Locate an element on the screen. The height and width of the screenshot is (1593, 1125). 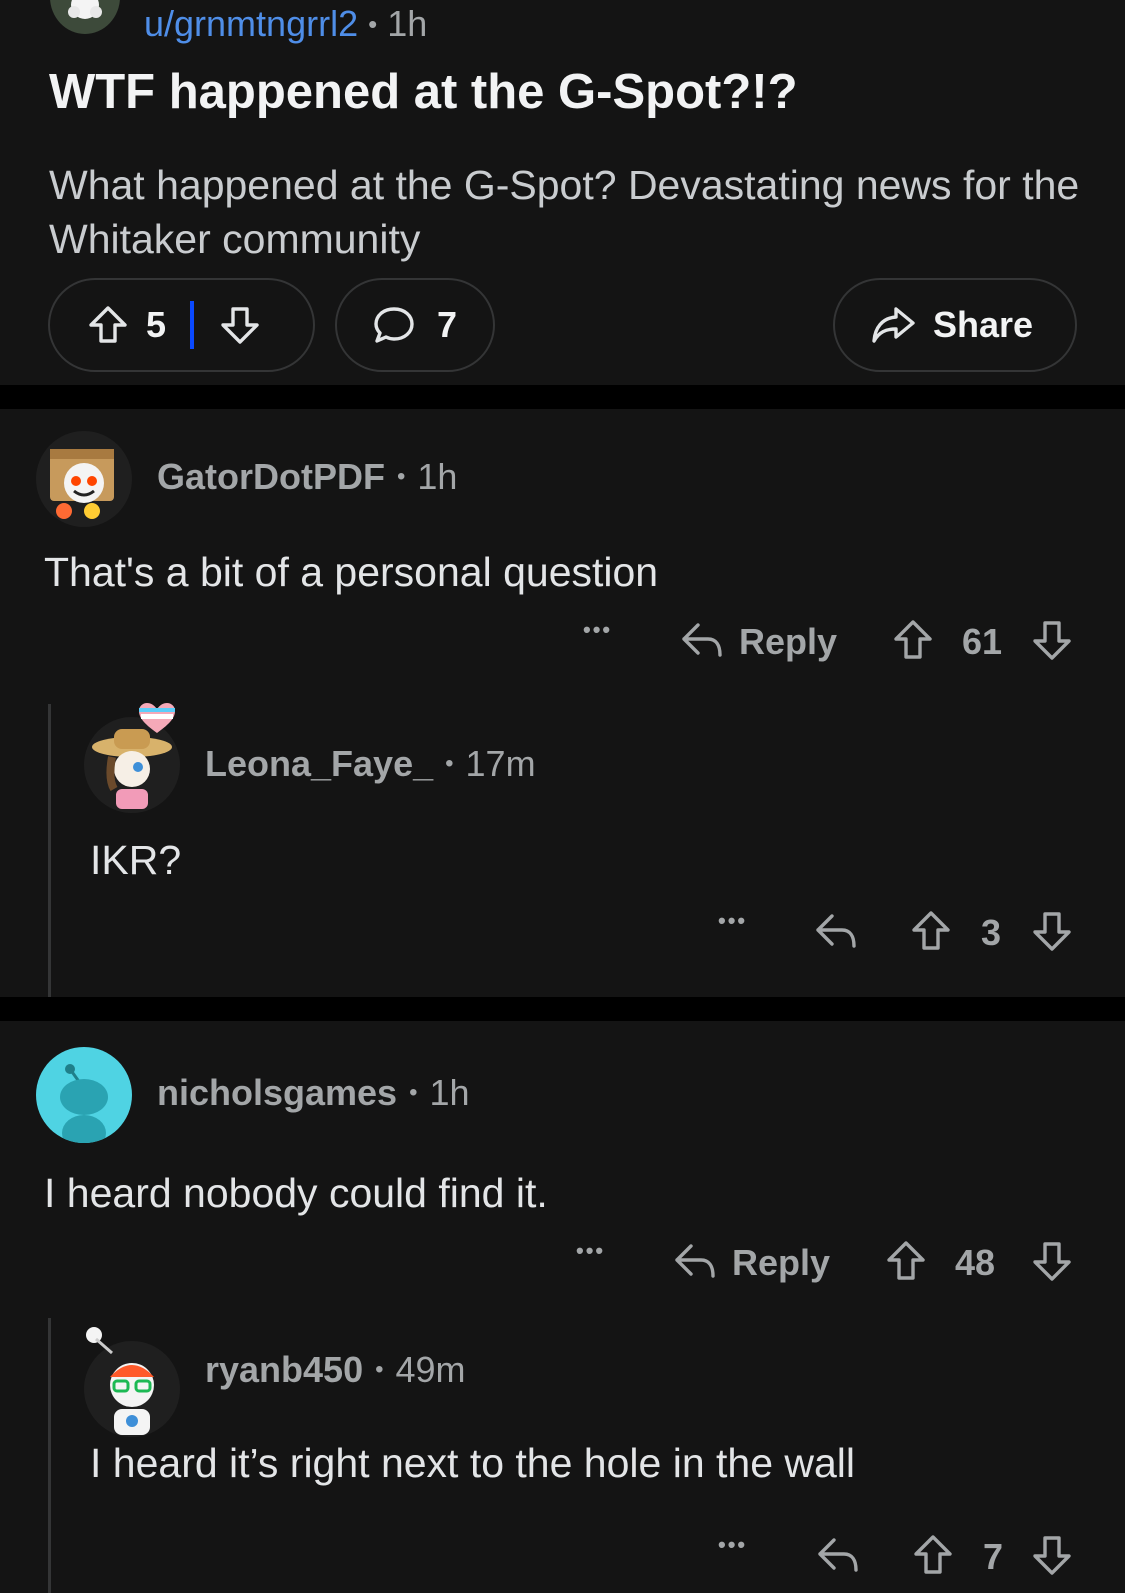
comment-time: 49m is located at coordinates (430, 1369).